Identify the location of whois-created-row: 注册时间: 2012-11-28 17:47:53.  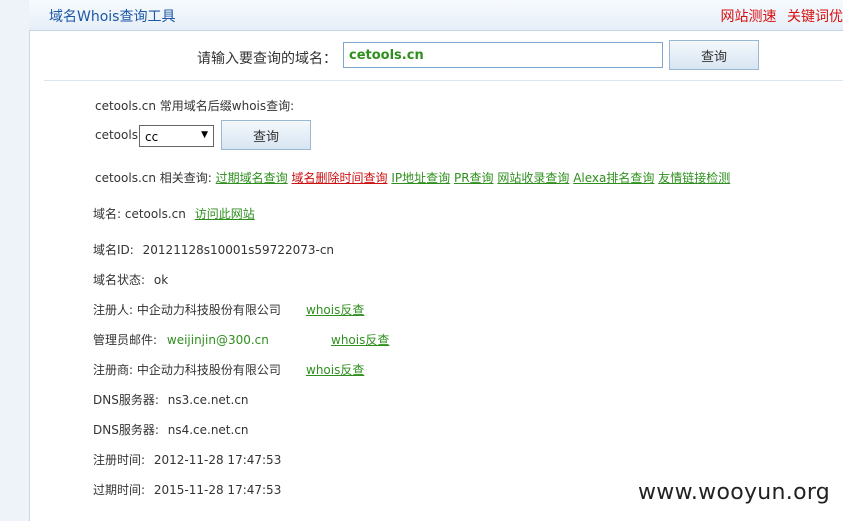
(187, 459).